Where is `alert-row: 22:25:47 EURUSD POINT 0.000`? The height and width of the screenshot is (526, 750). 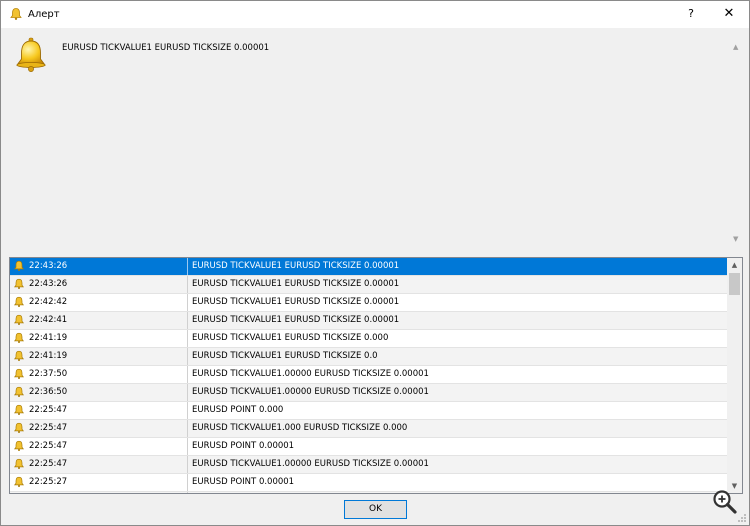 alert-row: 22:25:47 EURUSD POINT 0.000 is located at coordinates (369, 411).